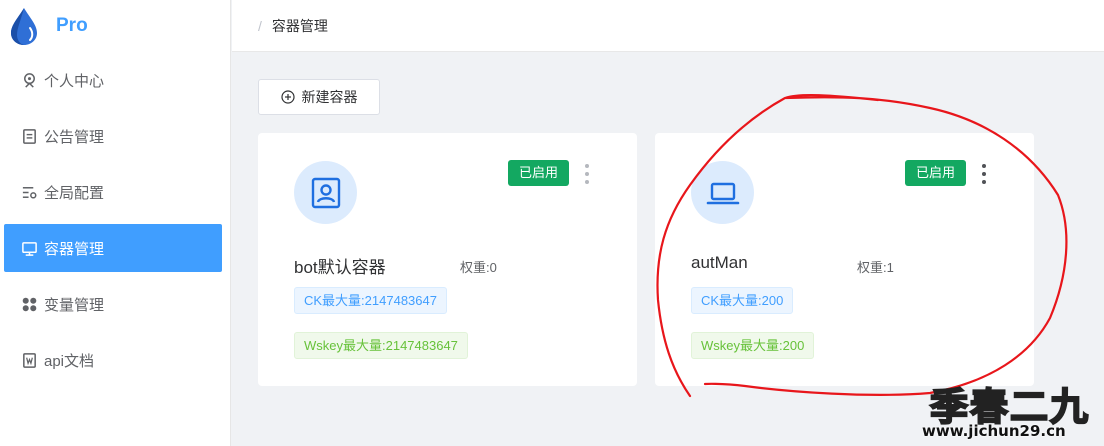  I want to click on sidebar-item-label: 容器管理, so click(74, 249).